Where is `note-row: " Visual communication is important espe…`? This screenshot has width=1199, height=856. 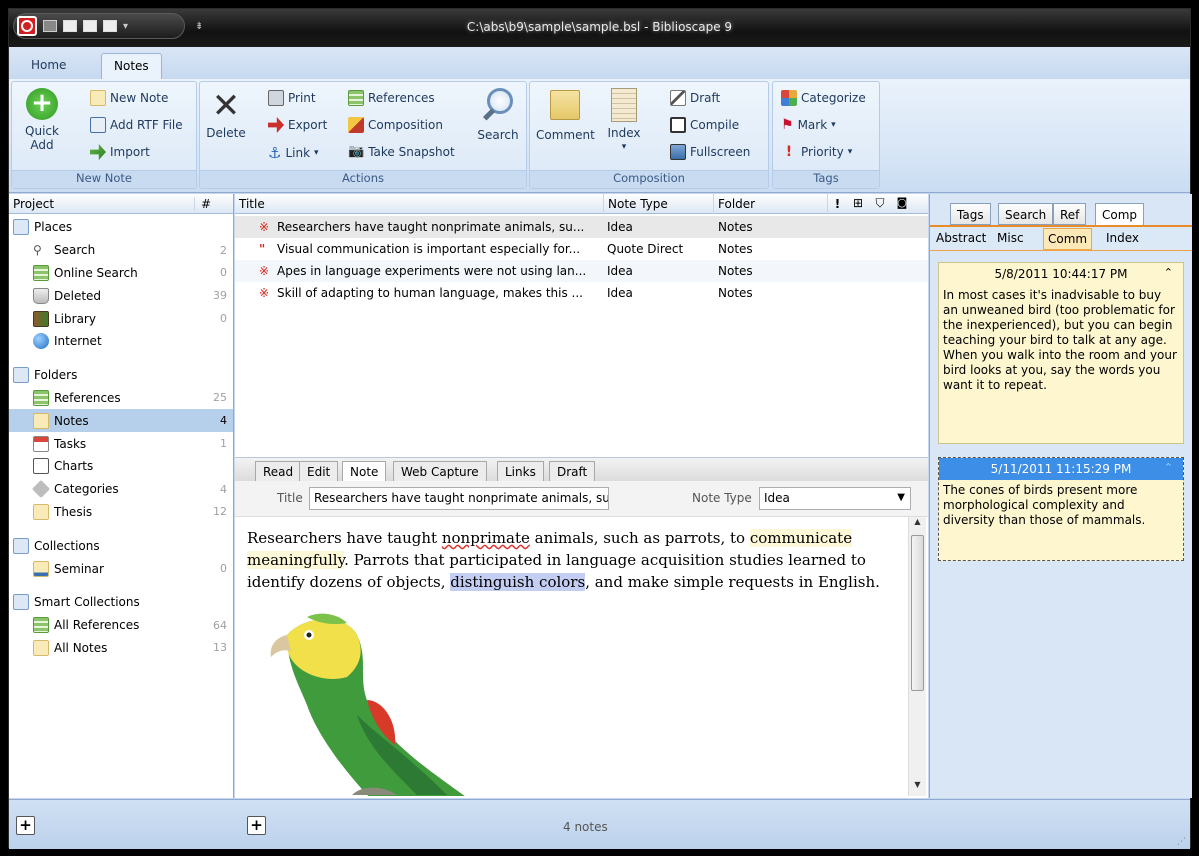
note-row: " Visual communication is important espe… is located at coordinates (581, 249).